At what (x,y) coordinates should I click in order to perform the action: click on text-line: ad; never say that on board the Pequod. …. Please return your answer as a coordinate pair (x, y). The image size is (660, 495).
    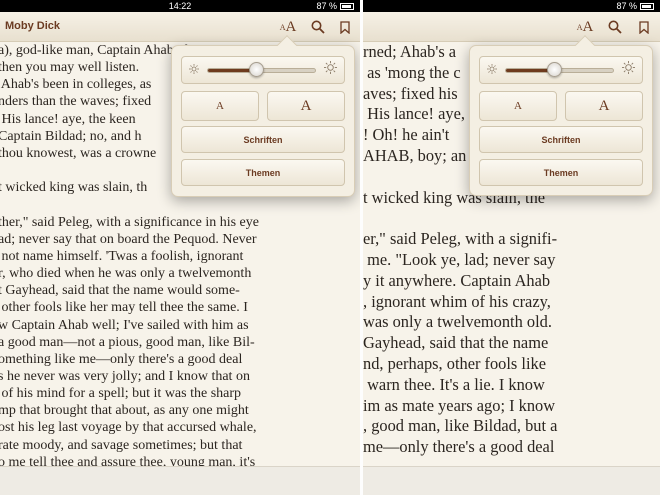
    Looking at the image, I should click on (128, 239).